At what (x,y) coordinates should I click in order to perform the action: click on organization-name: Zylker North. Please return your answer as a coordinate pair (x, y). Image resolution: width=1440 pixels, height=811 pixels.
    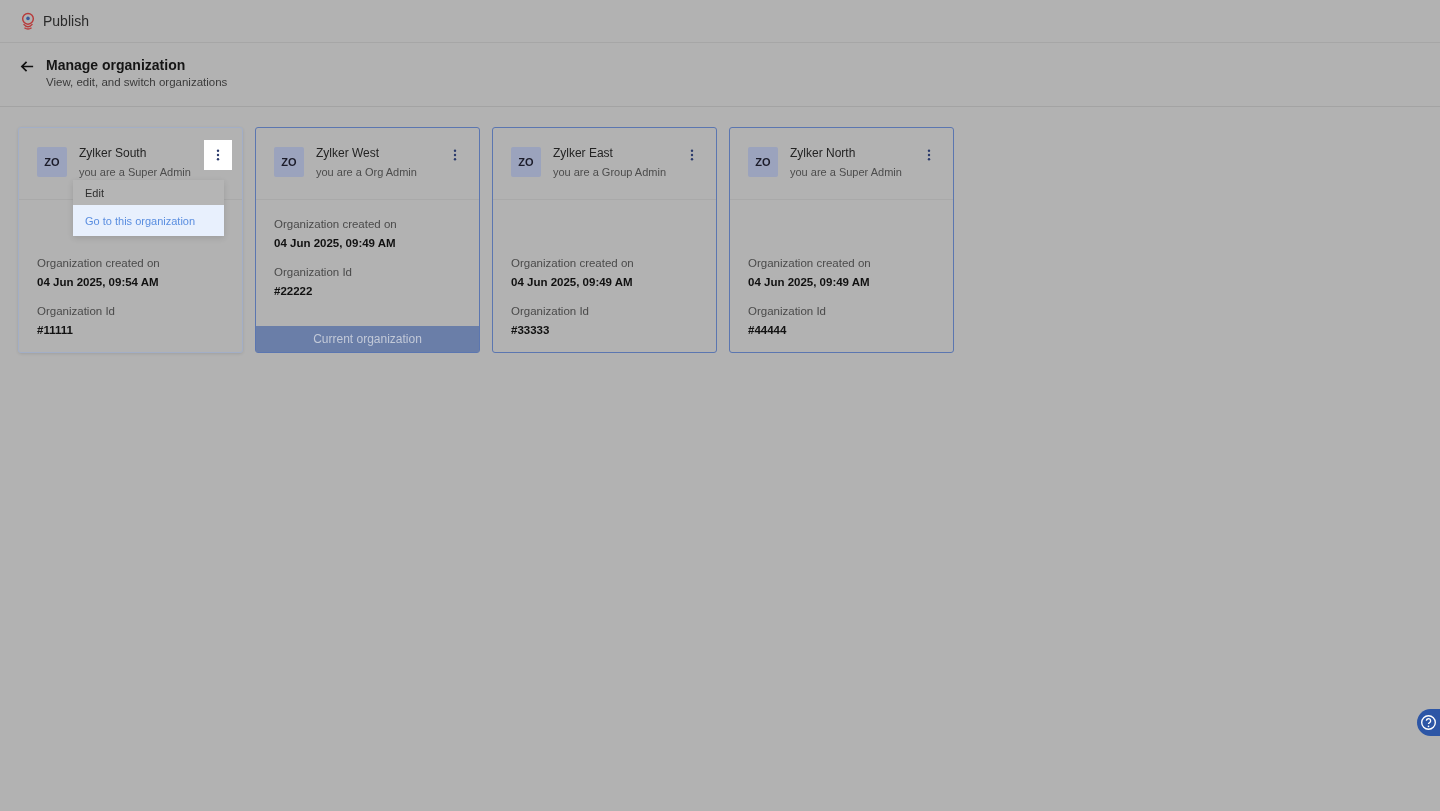
    Looking at the image, I should click on (823, 153).